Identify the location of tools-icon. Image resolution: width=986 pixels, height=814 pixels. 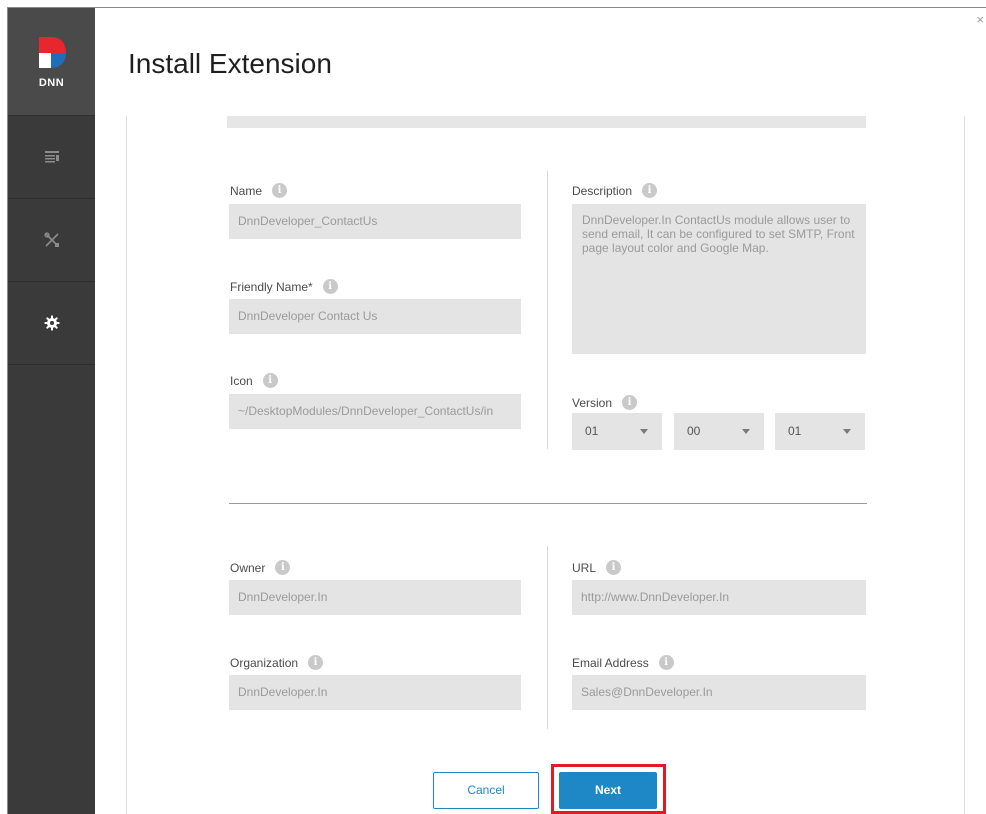
(51, 239).